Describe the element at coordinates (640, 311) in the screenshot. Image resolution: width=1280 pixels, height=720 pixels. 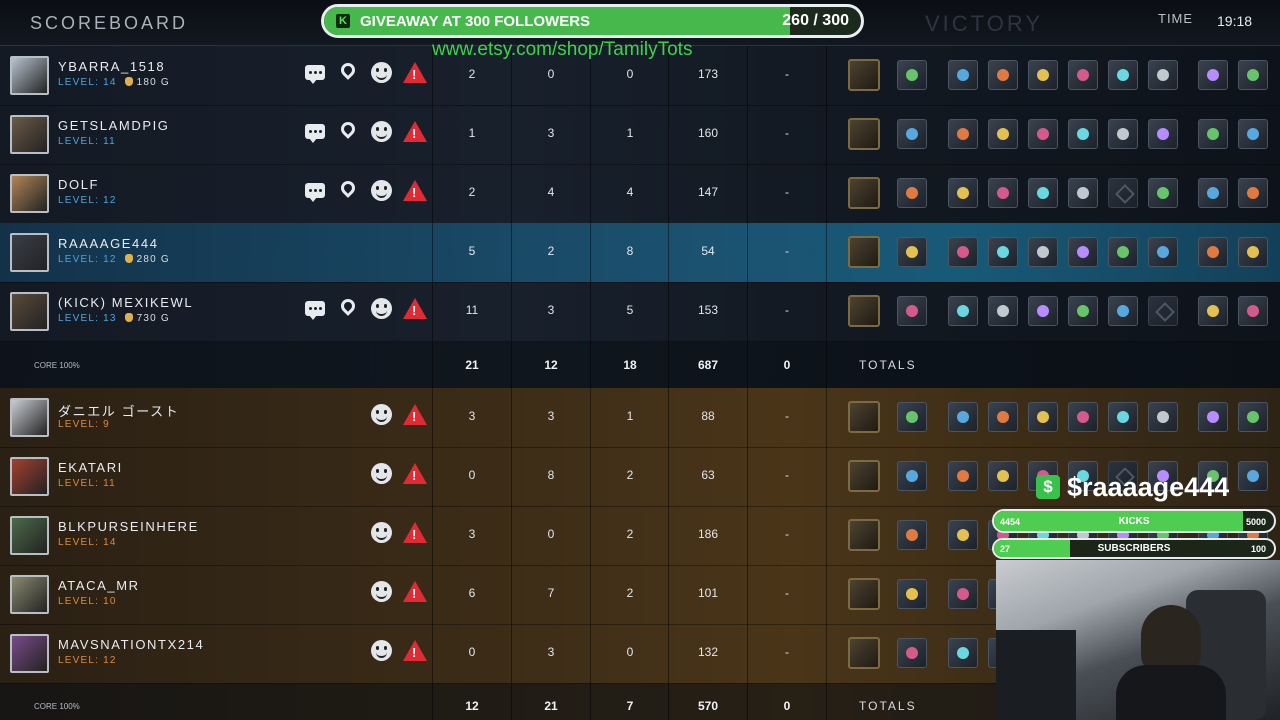
I see `player-row: (KICK) MEXIKEWL LEVEL: 13 730 G 11 3 5 153 -` at that location.